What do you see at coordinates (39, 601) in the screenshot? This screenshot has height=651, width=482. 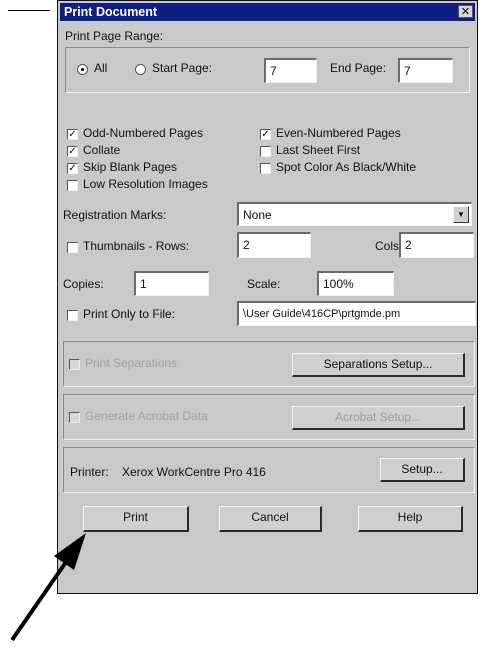 I see `arrow-shaft` at bounding box center [39, 601].